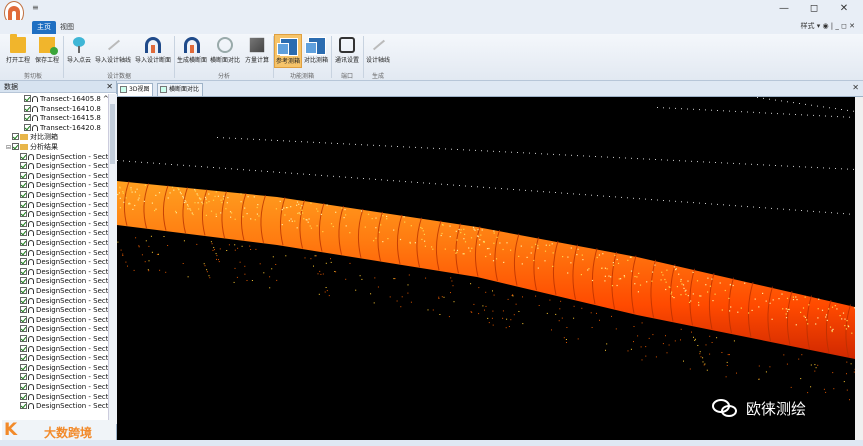  What do you see at coordinates (18, 51) in the screenshot?
I see `open-project-button: 打开工程` at bounding box center [18, 51].